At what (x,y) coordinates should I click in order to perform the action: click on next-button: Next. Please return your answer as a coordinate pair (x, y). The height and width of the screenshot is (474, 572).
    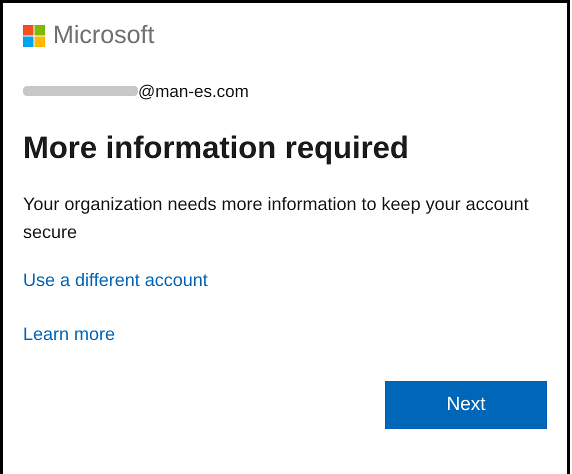
    Looking at the image, I should click on (466, 404).